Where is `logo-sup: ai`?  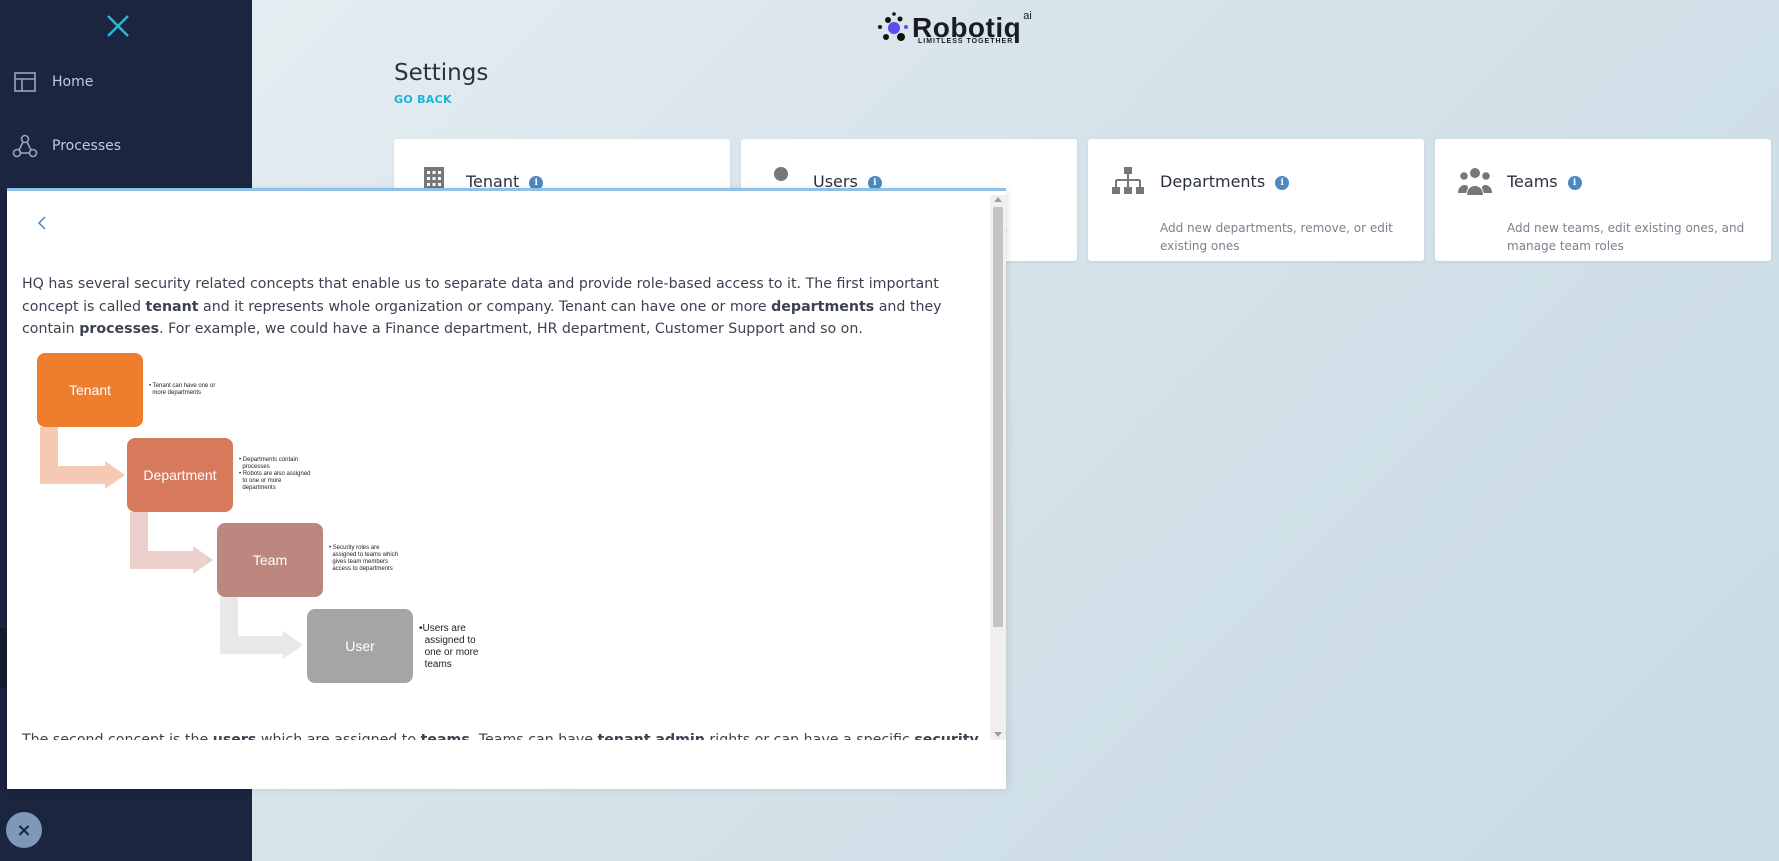 logo-sup: ai is located at coordinates (1027, 16).